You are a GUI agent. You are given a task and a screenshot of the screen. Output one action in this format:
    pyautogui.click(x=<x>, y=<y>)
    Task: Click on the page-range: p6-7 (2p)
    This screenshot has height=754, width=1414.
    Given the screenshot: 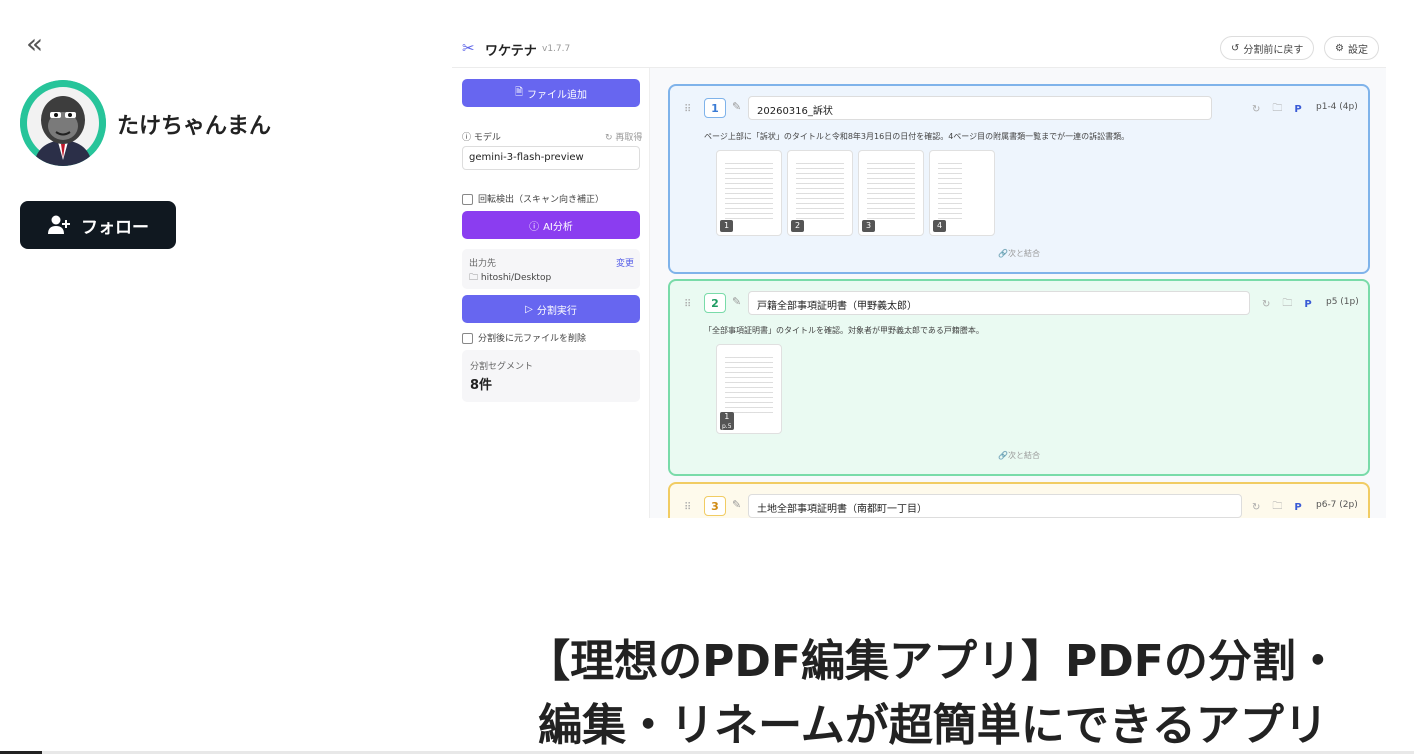 What is the action you would take?
    pyautogui.click(x=1337, y=505)
    